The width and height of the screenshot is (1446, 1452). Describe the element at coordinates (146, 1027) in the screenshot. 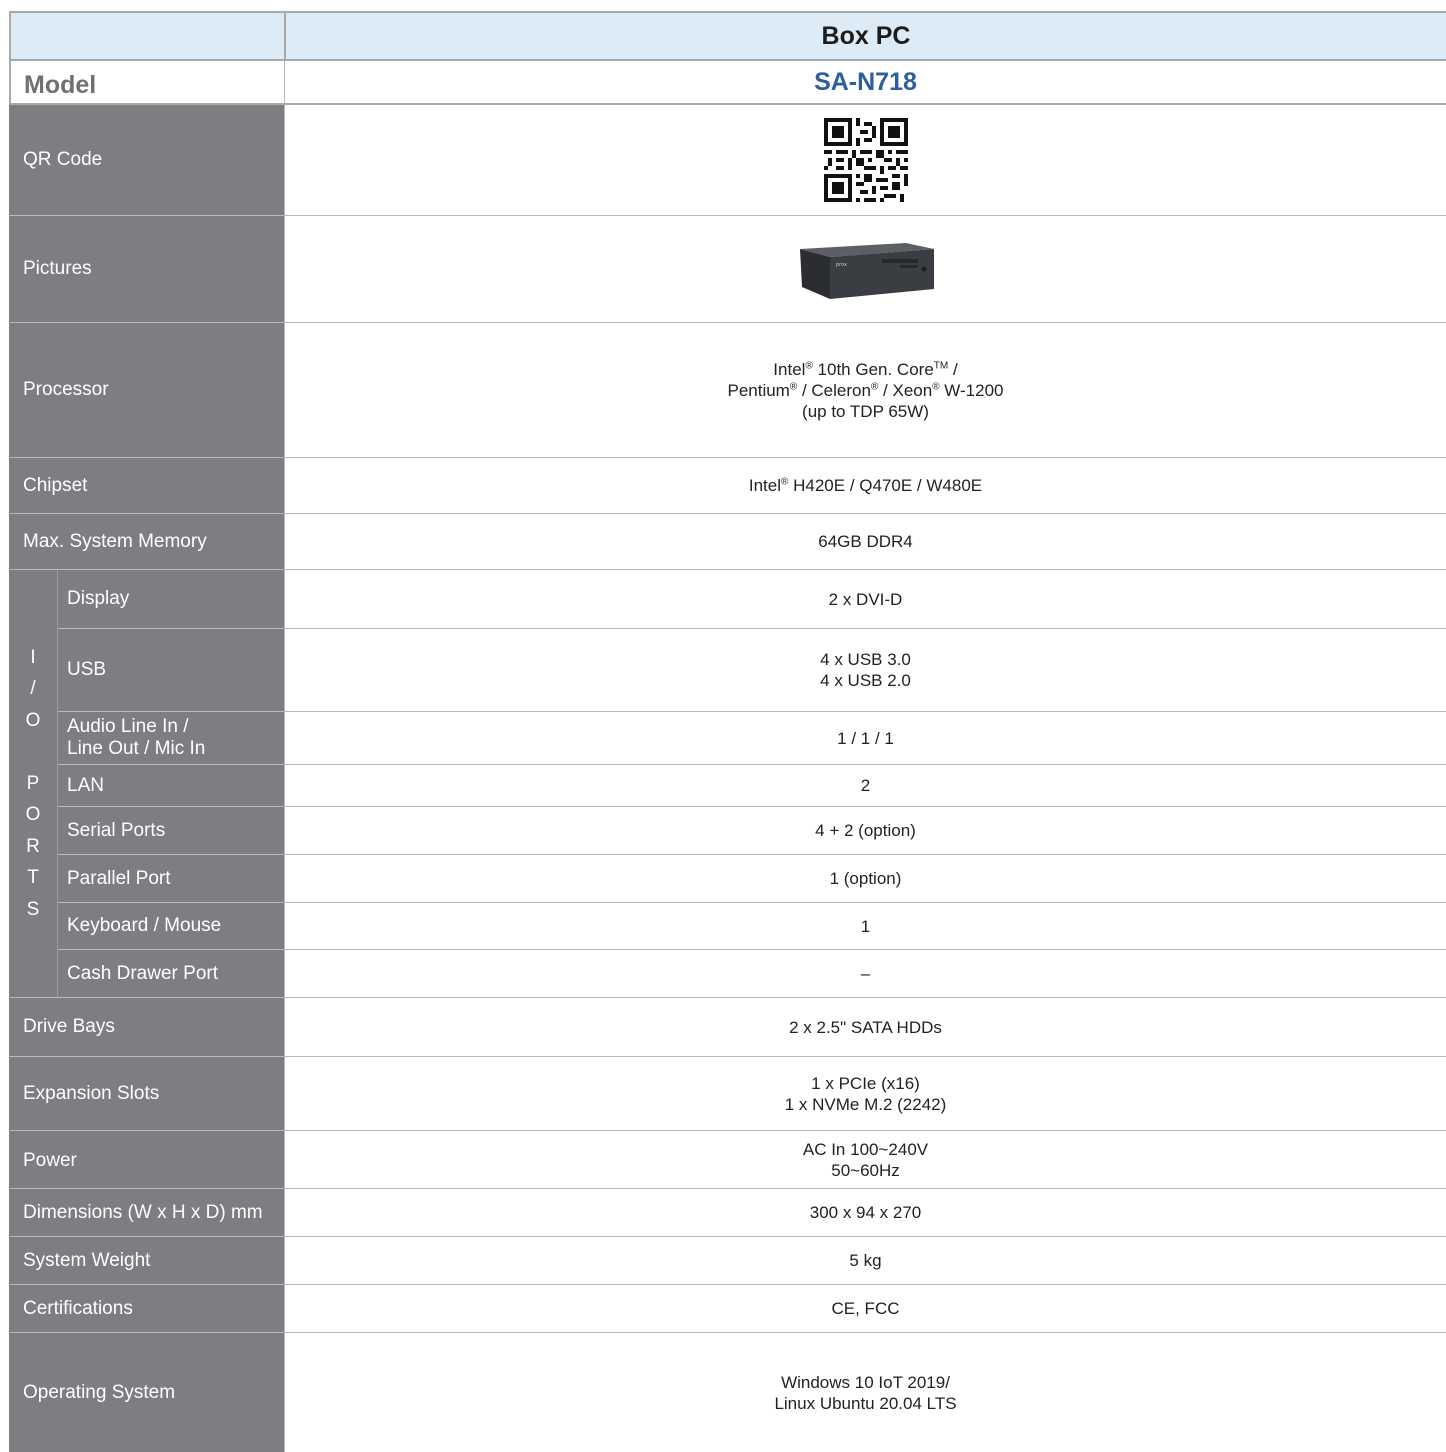

I see `drive-bays-label: Drive Bays` at that location.